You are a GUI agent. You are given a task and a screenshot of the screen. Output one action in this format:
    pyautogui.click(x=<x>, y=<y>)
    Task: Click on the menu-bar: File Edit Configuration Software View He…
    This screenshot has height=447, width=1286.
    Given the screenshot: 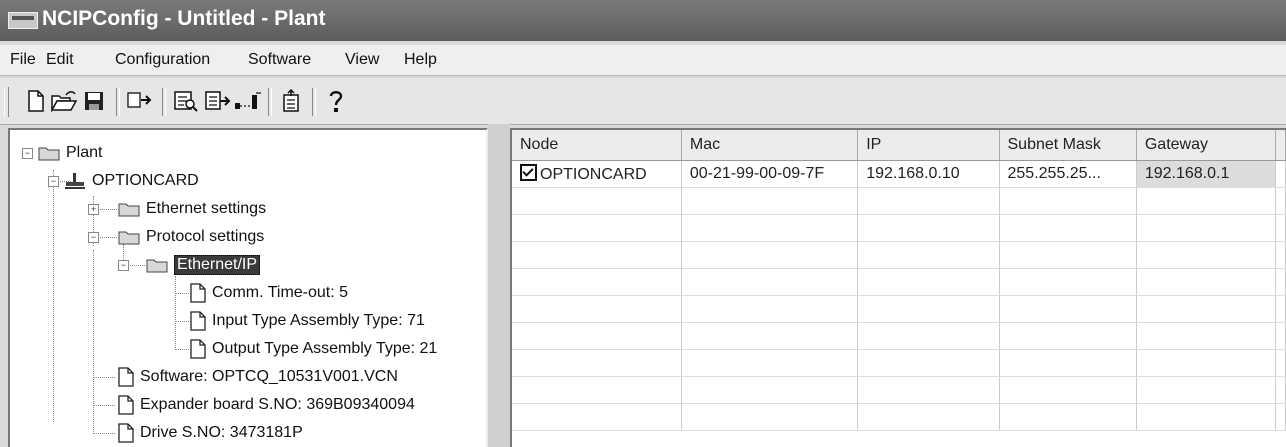 What is the action you would take?
    pyautogui.click(x=643, y=60)
    